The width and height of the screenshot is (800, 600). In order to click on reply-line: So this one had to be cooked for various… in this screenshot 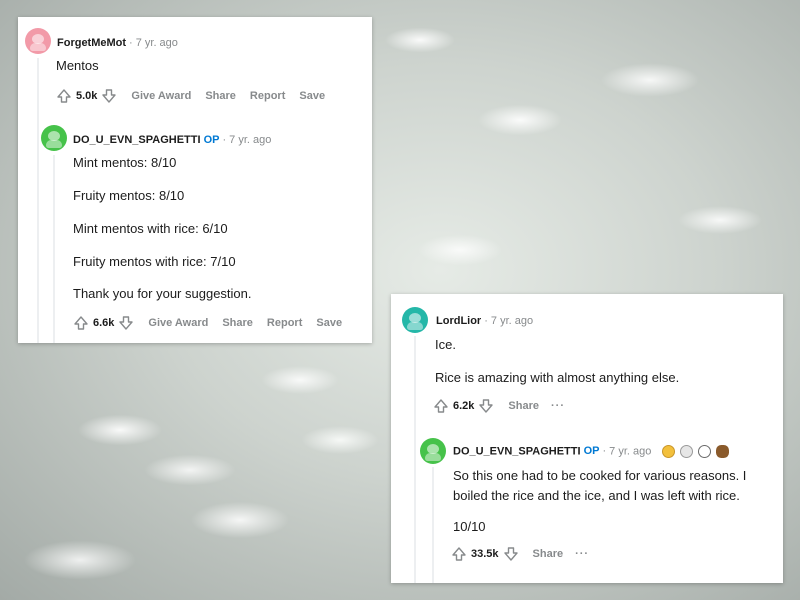, I will do `click(600, 475)`.